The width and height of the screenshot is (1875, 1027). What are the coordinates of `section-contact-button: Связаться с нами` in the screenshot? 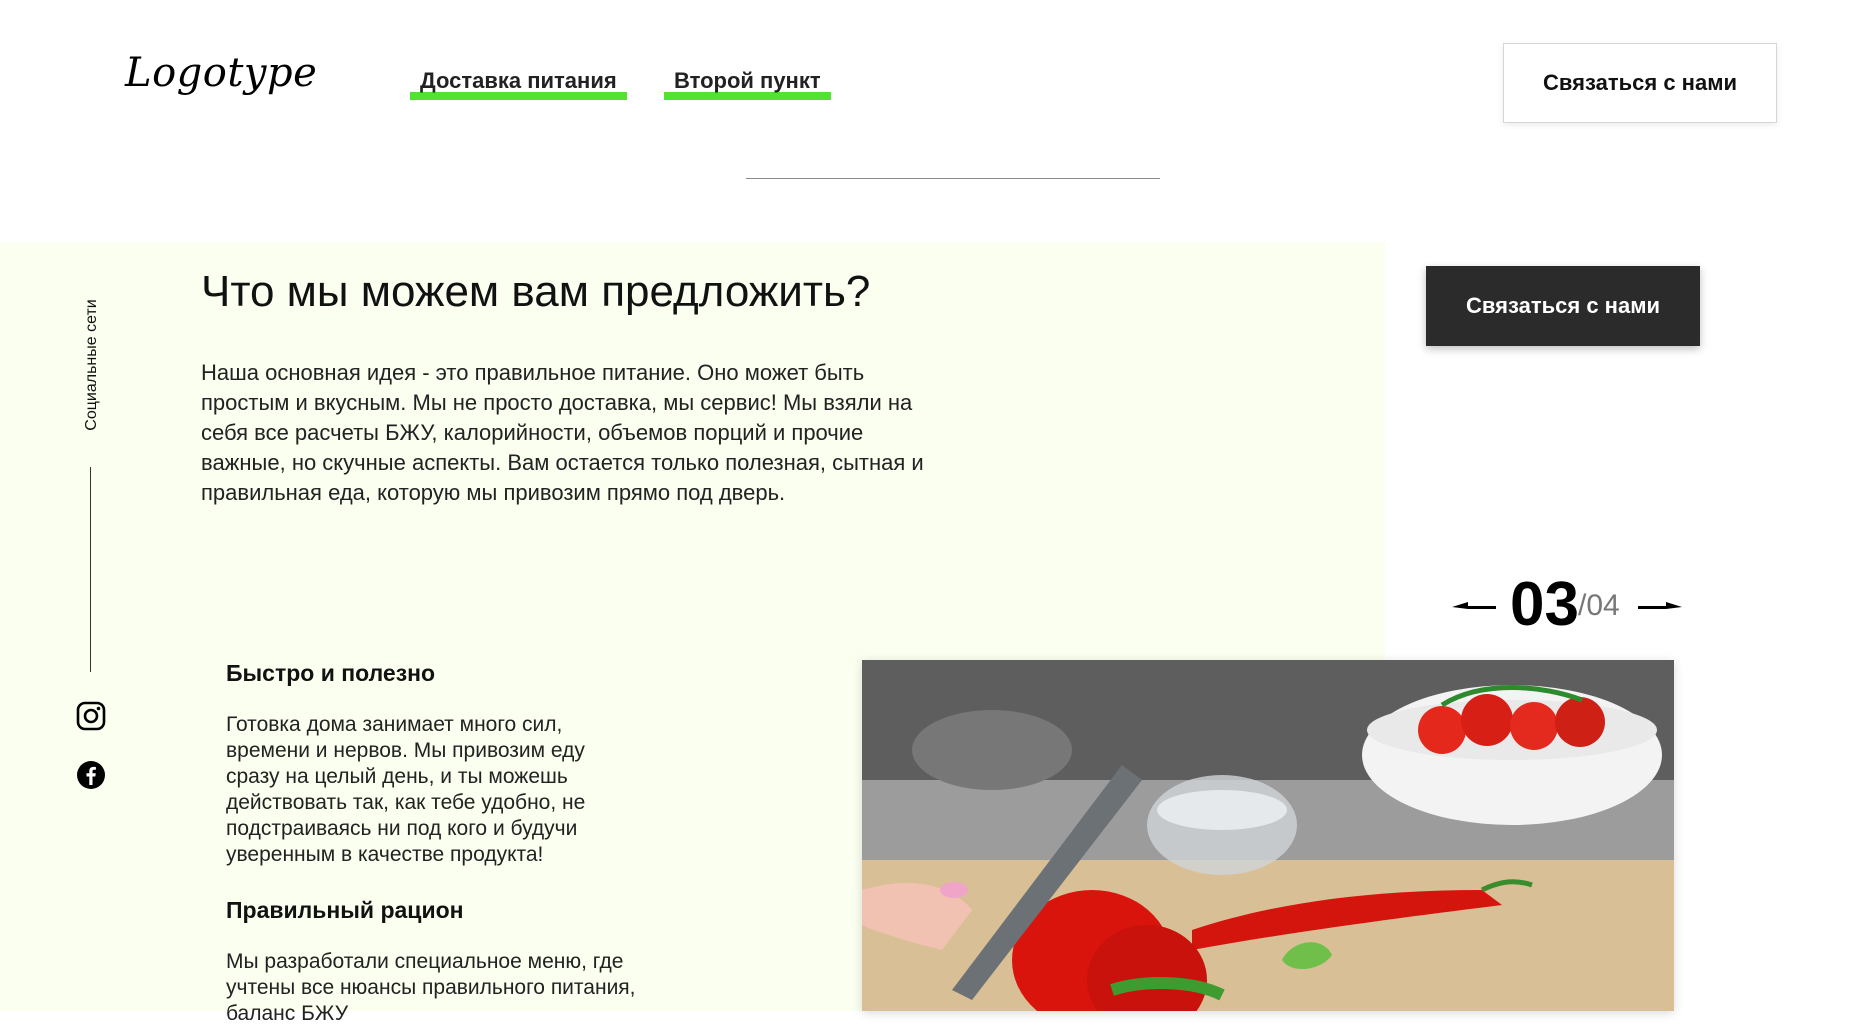 It's located at (1563, 306).